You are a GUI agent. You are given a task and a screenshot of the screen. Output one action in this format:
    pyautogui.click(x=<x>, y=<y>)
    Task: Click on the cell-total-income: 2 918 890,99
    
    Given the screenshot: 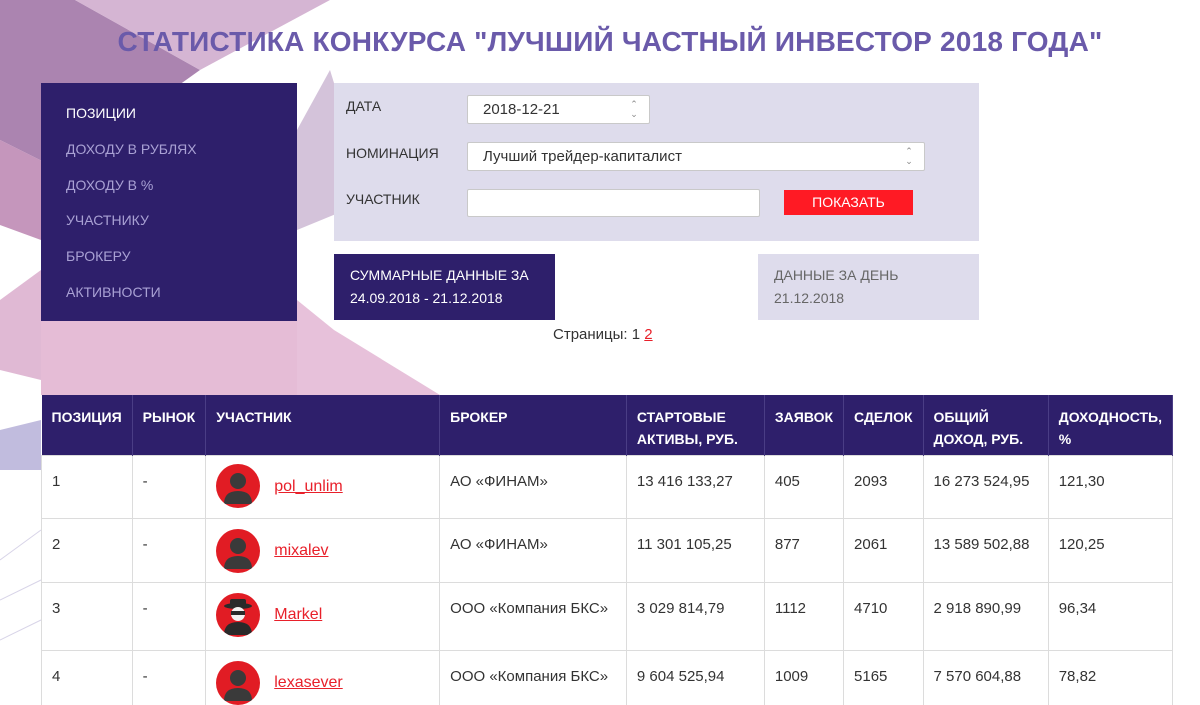 What is the action you would take?
    pyautogui.click(x=985, y=616)
    